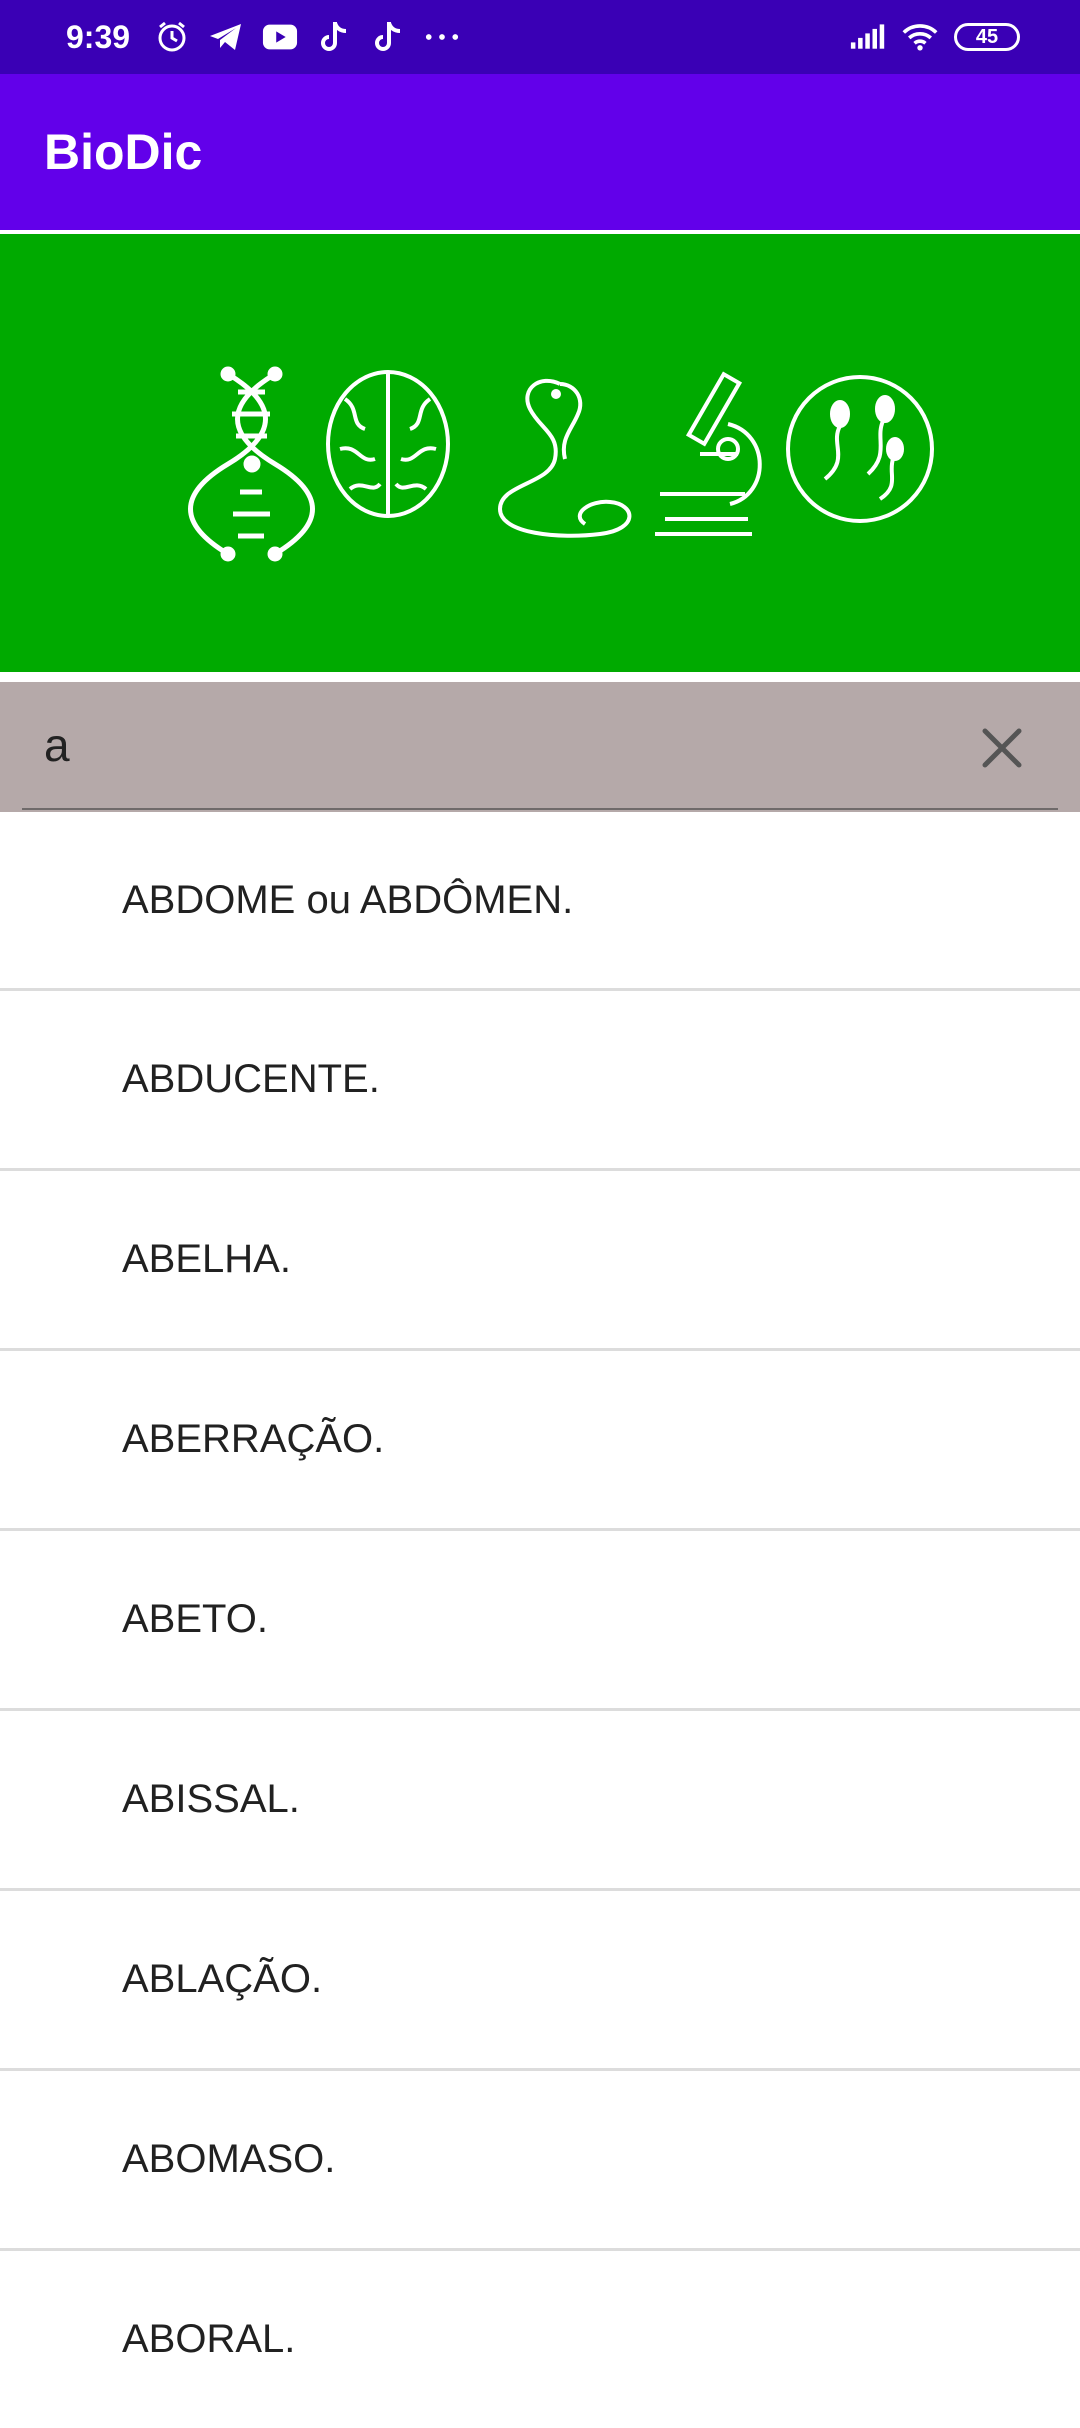 The image size is (1080, 2428). I want to click on more-dots-icon, so click(442, 37).